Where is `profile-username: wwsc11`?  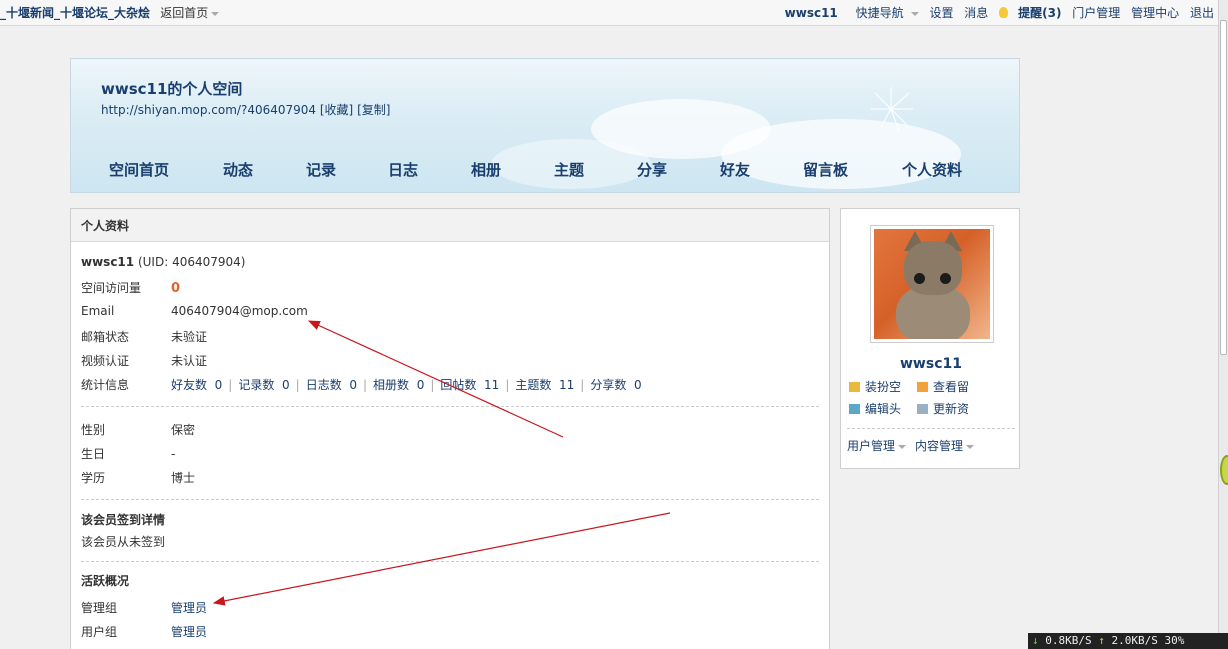 profile-username: wwsc11 is located at coordinates (108, 262).